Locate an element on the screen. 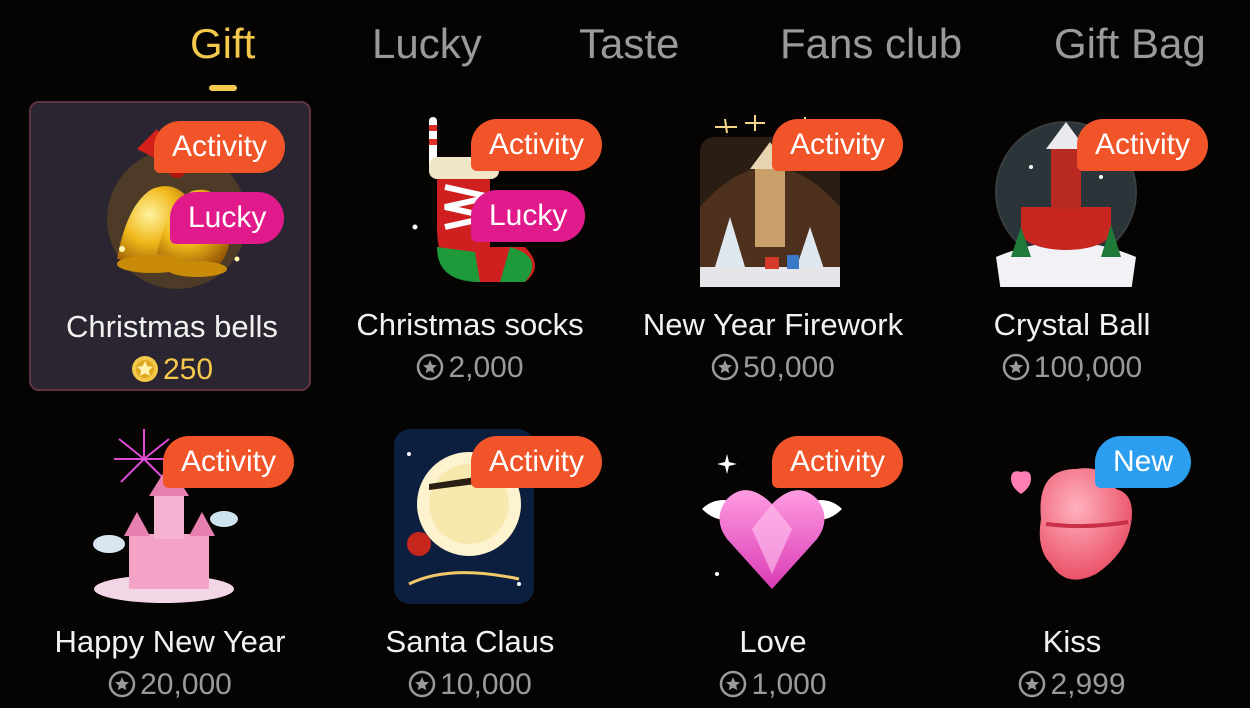 This screenshot has height=708, width=1250. tab-lucky: Lucky is located at coordinates (427, 44).